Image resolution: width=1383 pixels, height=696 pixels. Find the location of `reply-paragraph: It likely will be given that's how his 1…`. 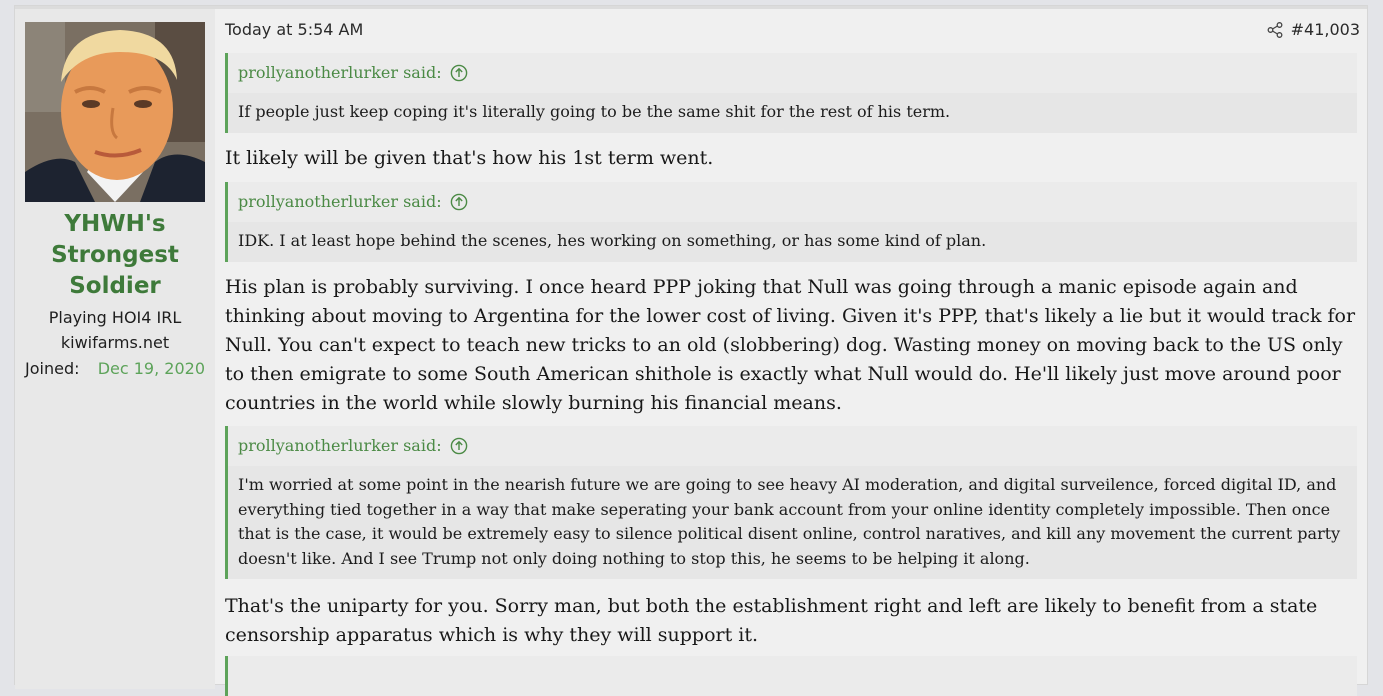

reply-paragraph: It likely will be given that's how his 1… is located at coordinates (469, 158).